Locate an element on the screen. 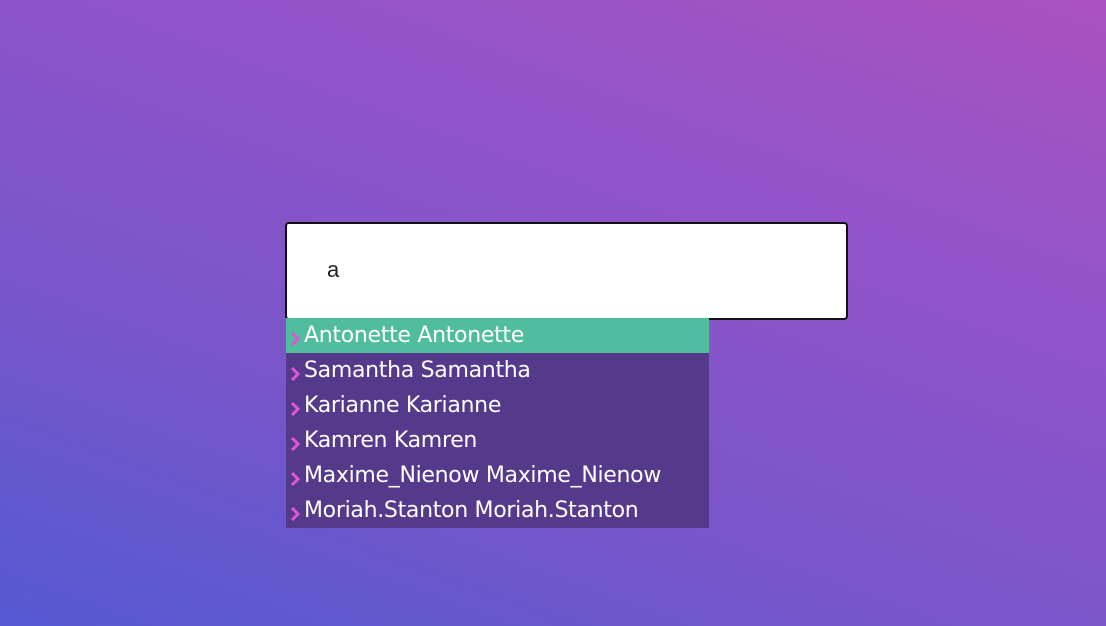  option-label: Karianne Karianne is located at coordinates (403, 405).